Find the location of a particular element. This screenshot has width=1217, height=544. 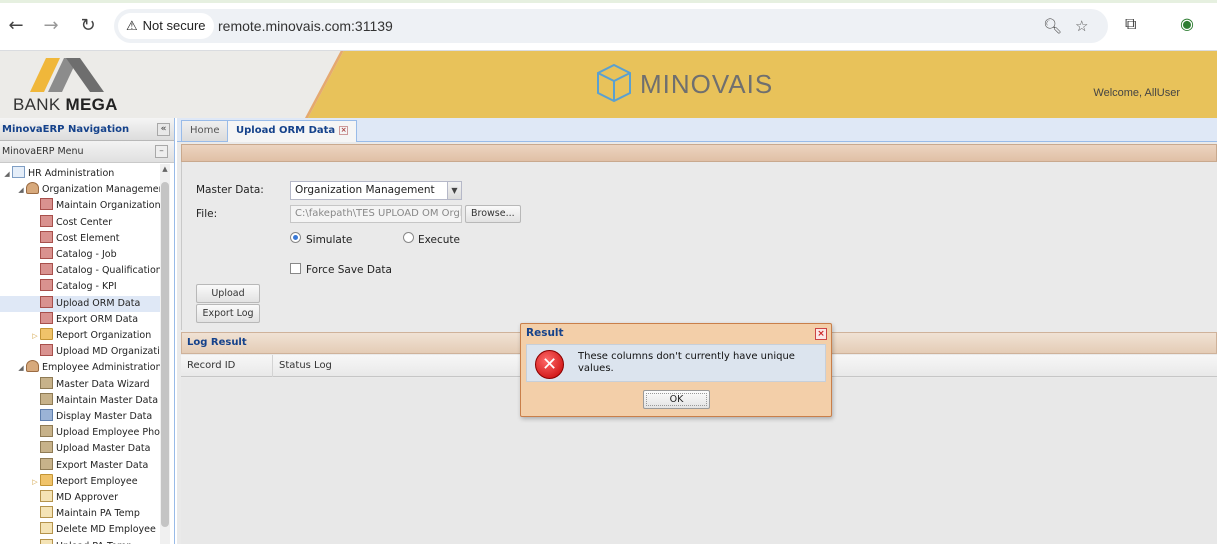

tab-home: Home is located at coordinates (205, 130).